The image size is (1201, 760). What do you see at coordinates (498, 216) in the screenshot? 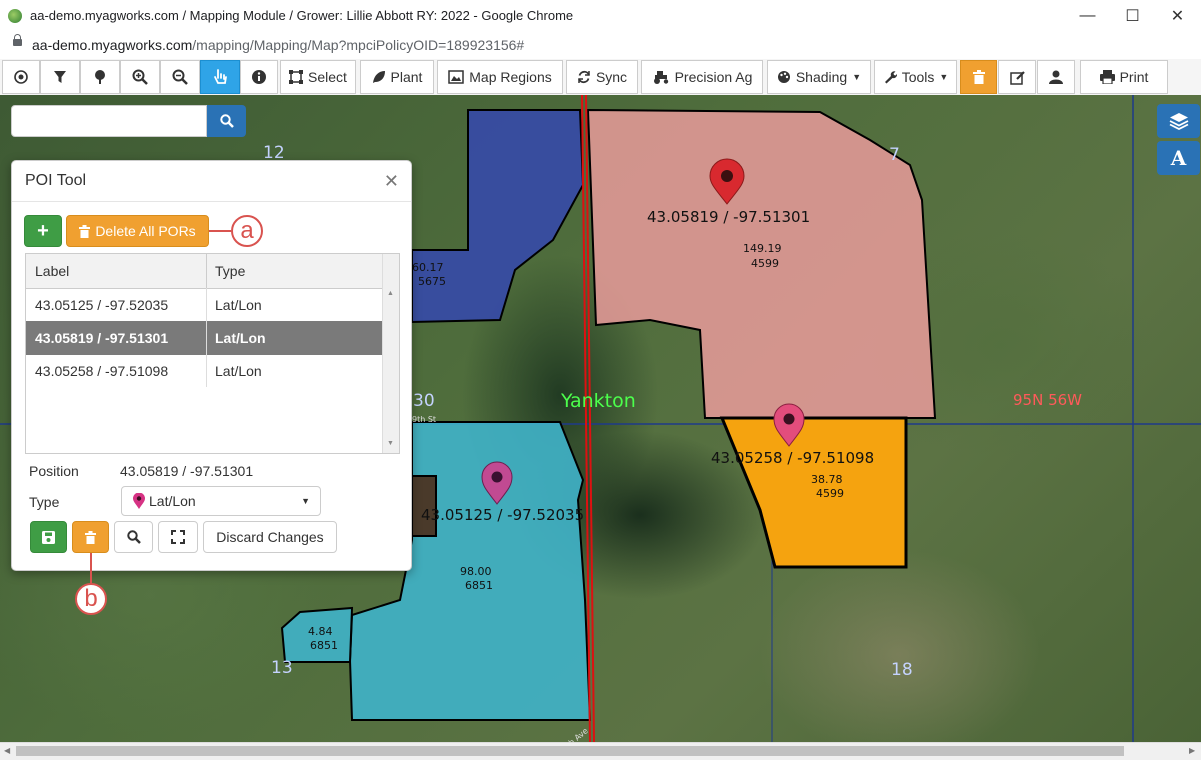
I see `field-blue` at bounding box center [498, 216].